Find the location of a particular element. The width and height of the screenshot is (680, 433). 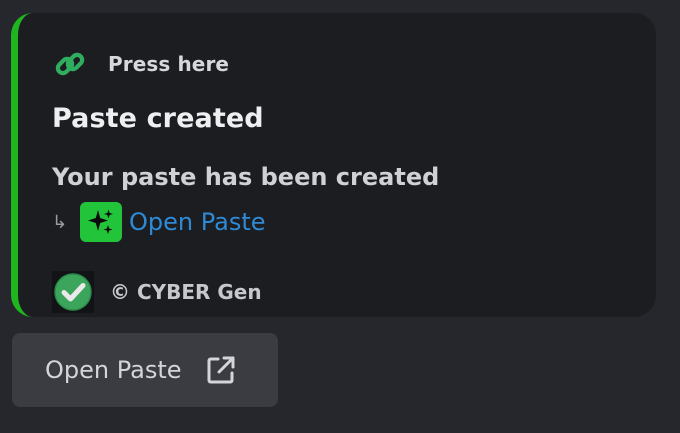

embed-description: Your paste has been created is located at coordinates (246, 177).